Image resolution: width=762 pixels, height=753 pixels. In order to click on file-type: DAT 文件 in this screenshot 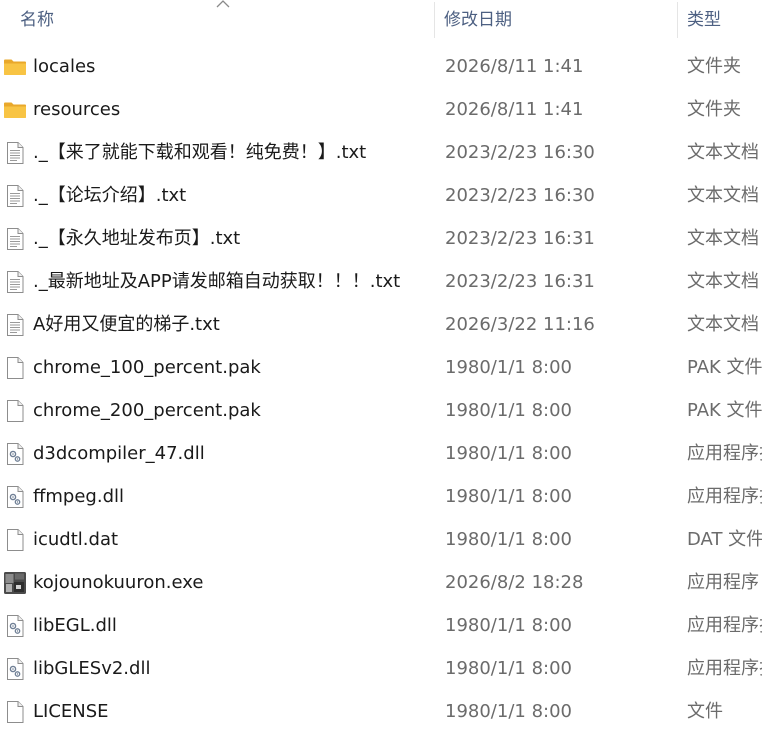, I will do `click(724, 539)`.